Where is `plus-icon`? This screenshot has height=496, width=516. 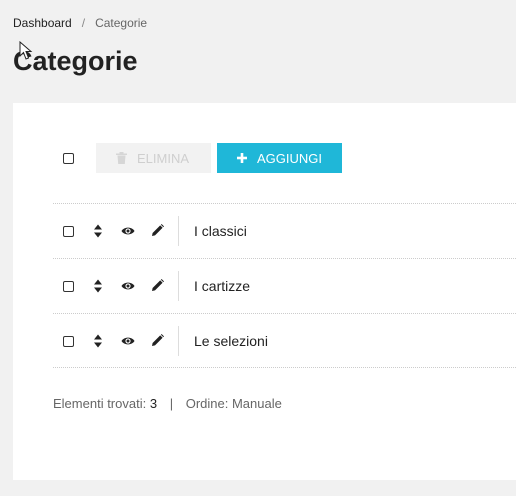 plus-icon is located at coordinates (242, 158).